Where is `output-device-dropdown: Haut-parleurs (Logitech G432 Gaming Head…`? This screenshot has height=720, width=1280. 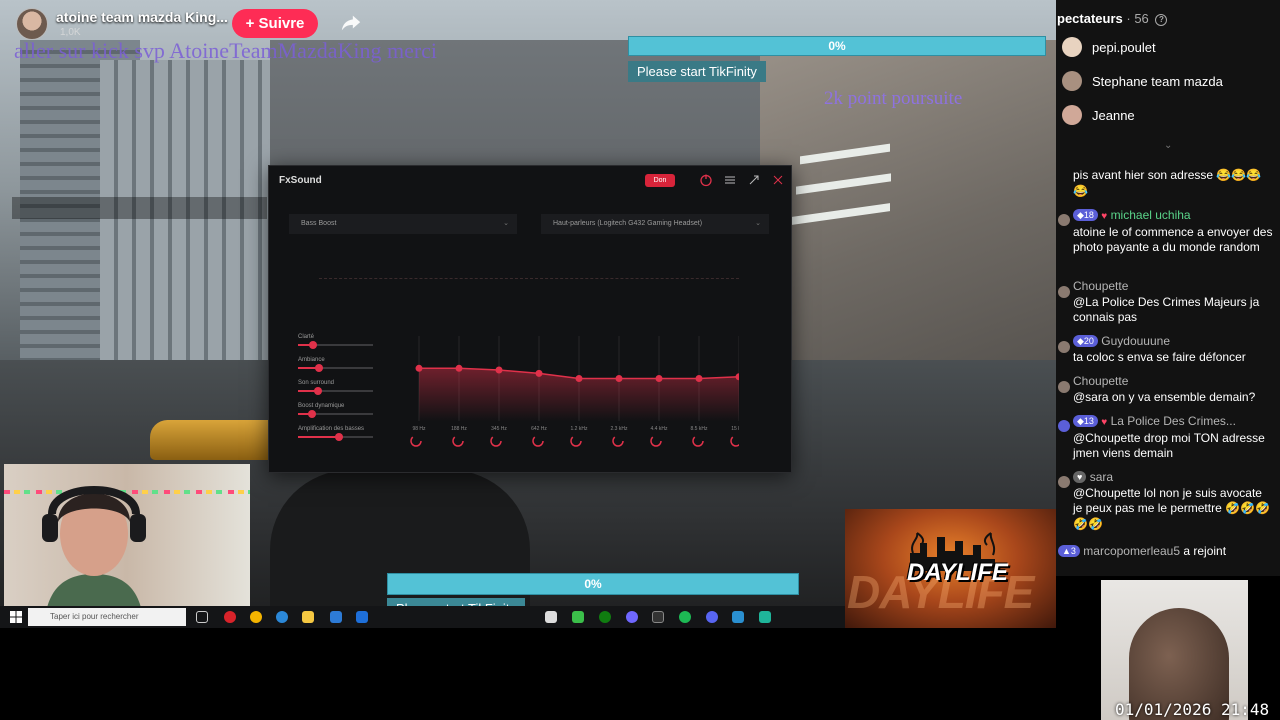 output-device-dropdown: Haut-parleurs (Logitech G432 Gaming Head… is located at coordinates (655, 224).